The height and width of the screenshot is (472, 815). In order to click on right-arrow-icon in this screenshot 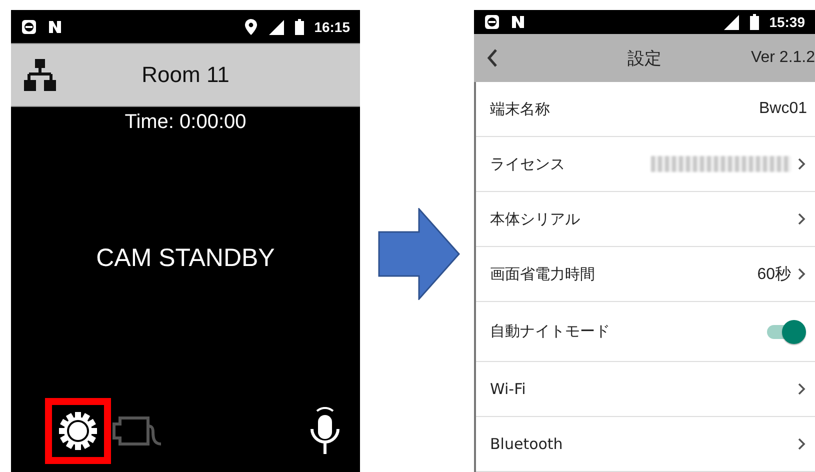, I will do `click(419, 254)`.